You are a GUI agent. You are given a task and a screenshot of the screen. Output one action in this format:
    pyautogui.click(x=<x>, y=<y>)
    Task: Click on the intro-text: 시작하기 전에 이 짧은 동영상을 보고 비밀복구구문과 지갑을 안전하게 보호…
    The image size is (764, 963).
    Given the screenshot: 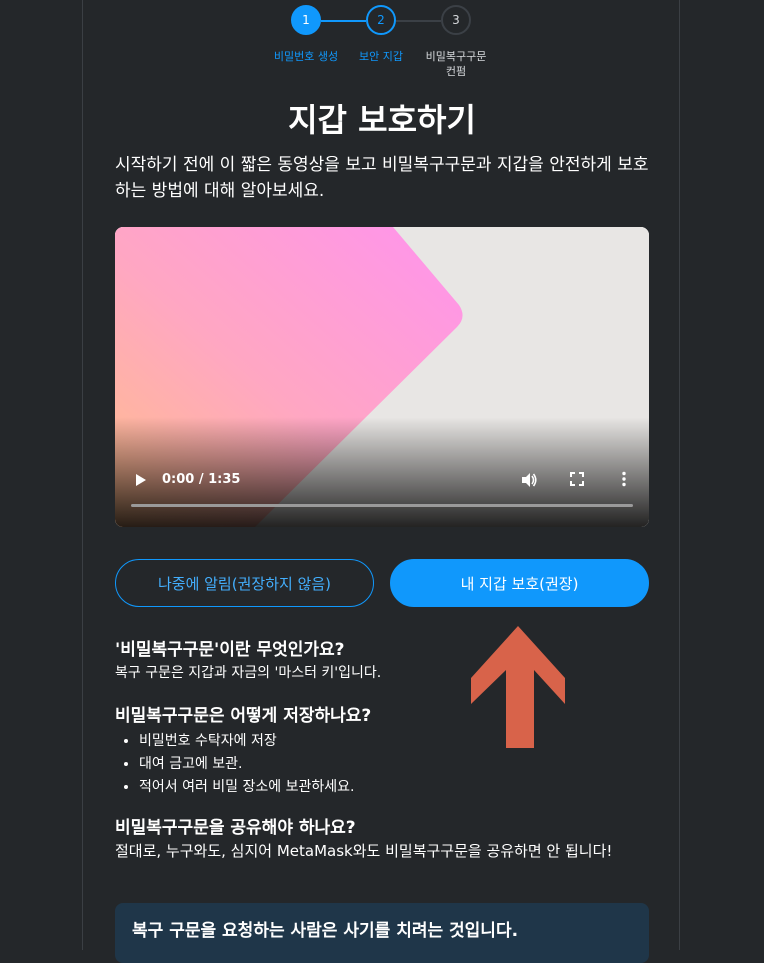 What is the action you would take?
    pyautogui.click(x=382, y=178)
    